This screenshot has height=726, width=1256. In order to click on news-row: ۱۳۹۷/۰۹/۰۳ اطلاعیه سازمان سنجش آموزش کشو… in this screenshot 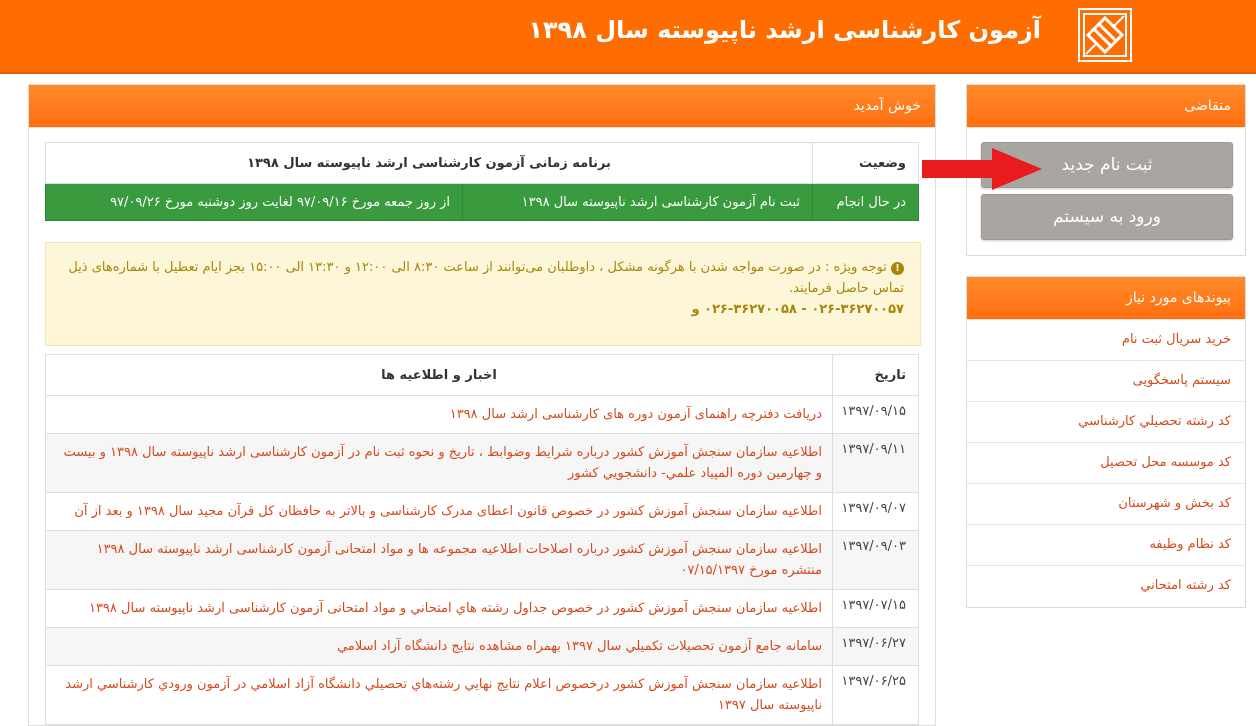, I will do `click(482, 560)`.